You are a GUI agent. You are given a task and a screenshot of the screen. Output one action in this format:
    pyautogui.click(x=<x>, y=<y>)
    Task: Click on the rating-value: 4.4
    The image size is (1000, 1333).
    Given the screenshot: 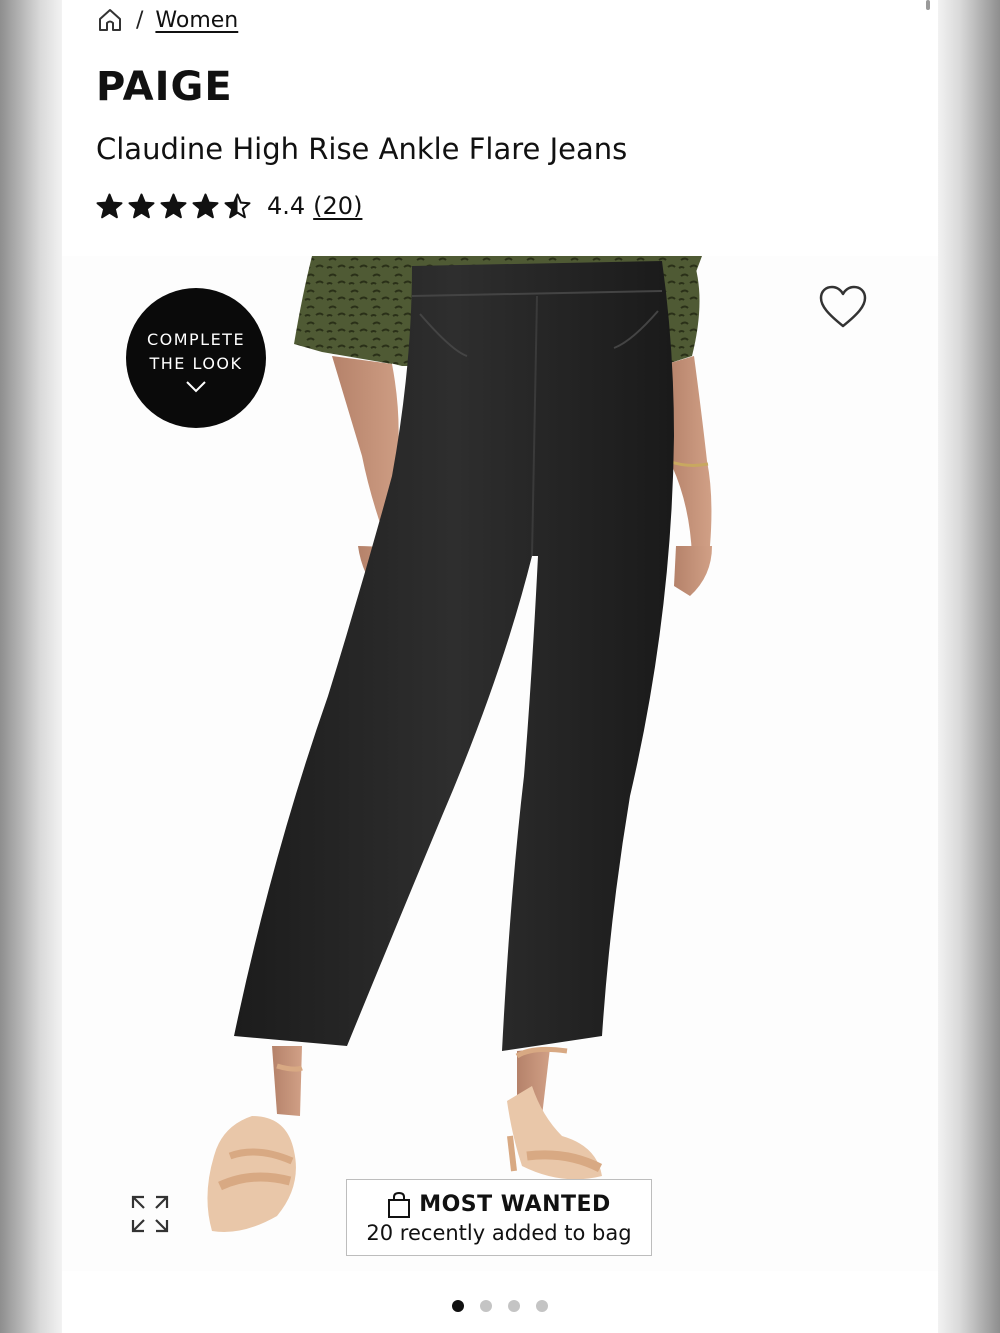 What is the action you would take?
    pyautogui.click(x=286, y=206)
    